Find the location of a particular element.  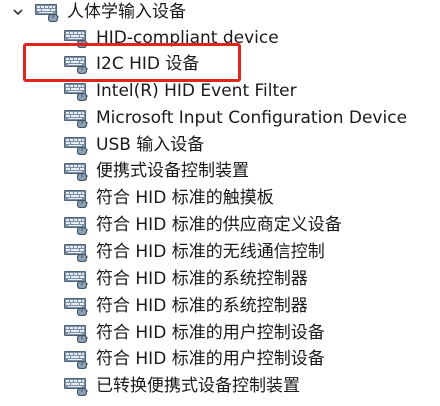

tree-item-label: Microsoft Input Configuration Device is located at coordinates (252, 118).